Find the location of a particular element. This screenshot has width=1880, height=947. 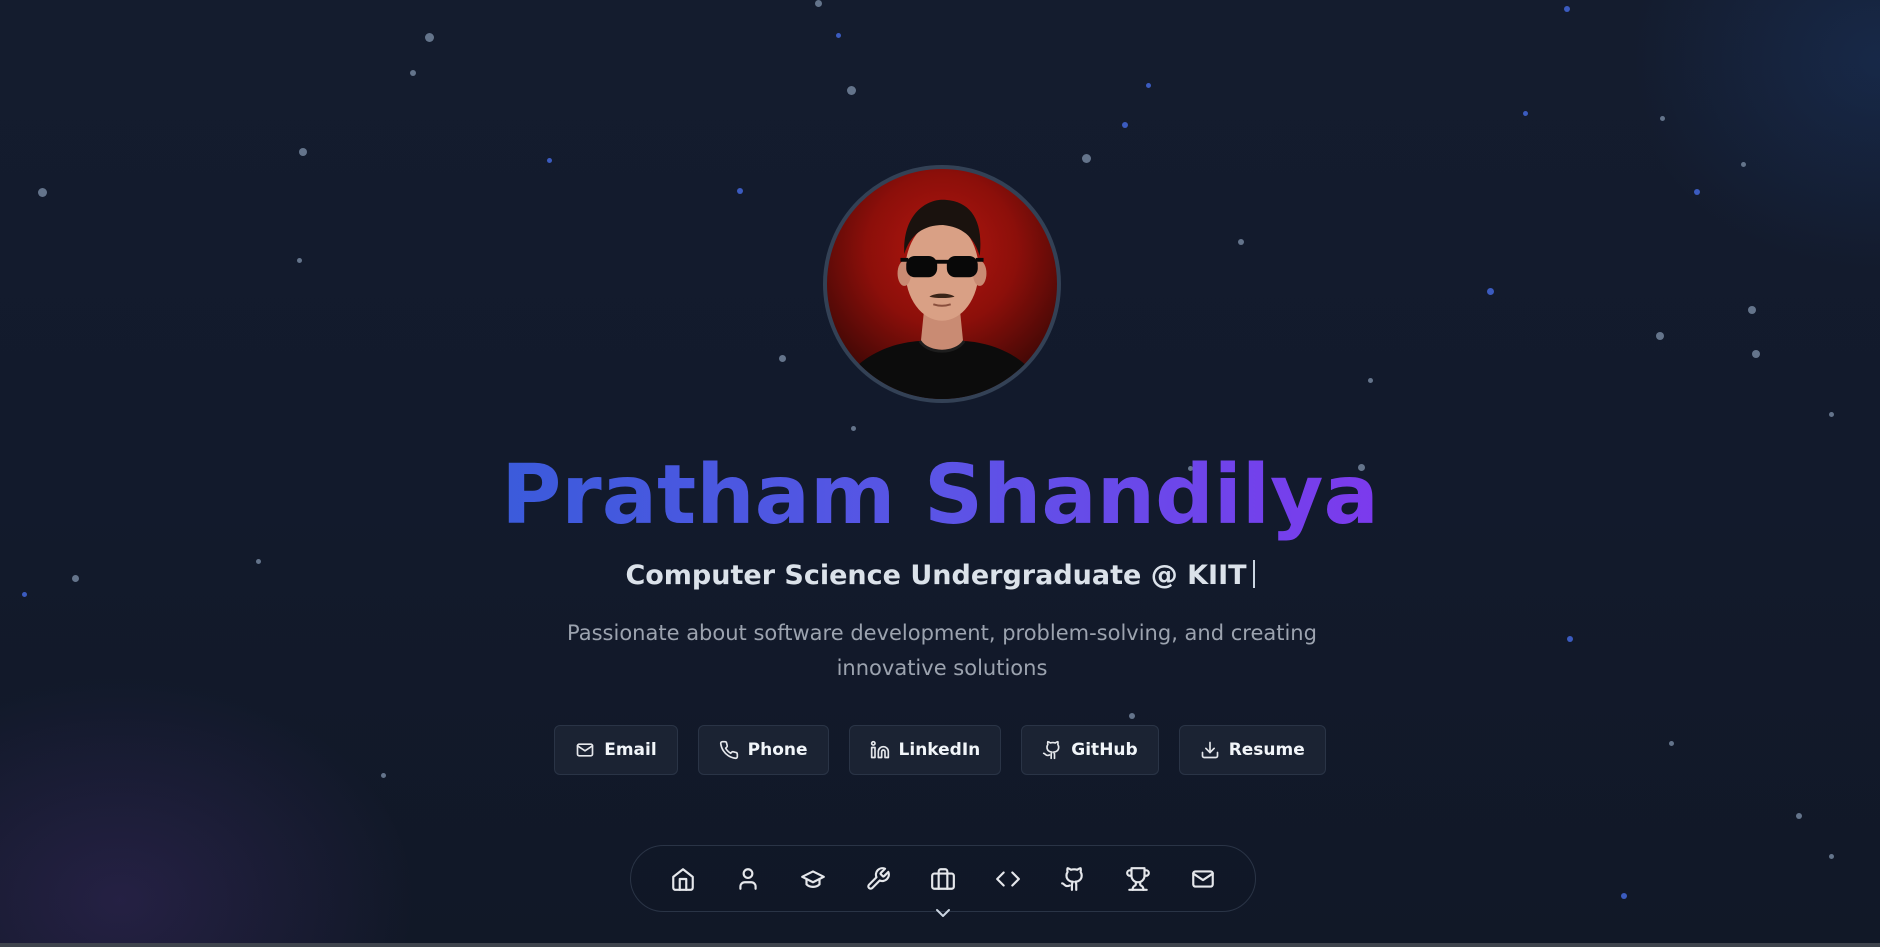

nav-contact is located at coordinates (1203, 879).